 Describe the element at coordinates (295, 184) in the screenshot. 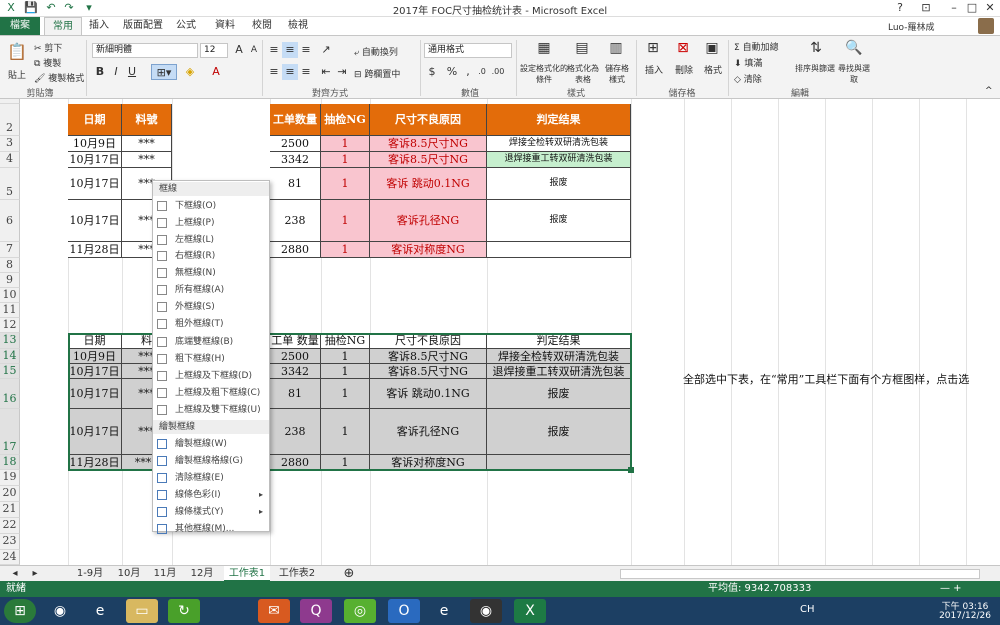

I see `table-cell: 81` at that location.